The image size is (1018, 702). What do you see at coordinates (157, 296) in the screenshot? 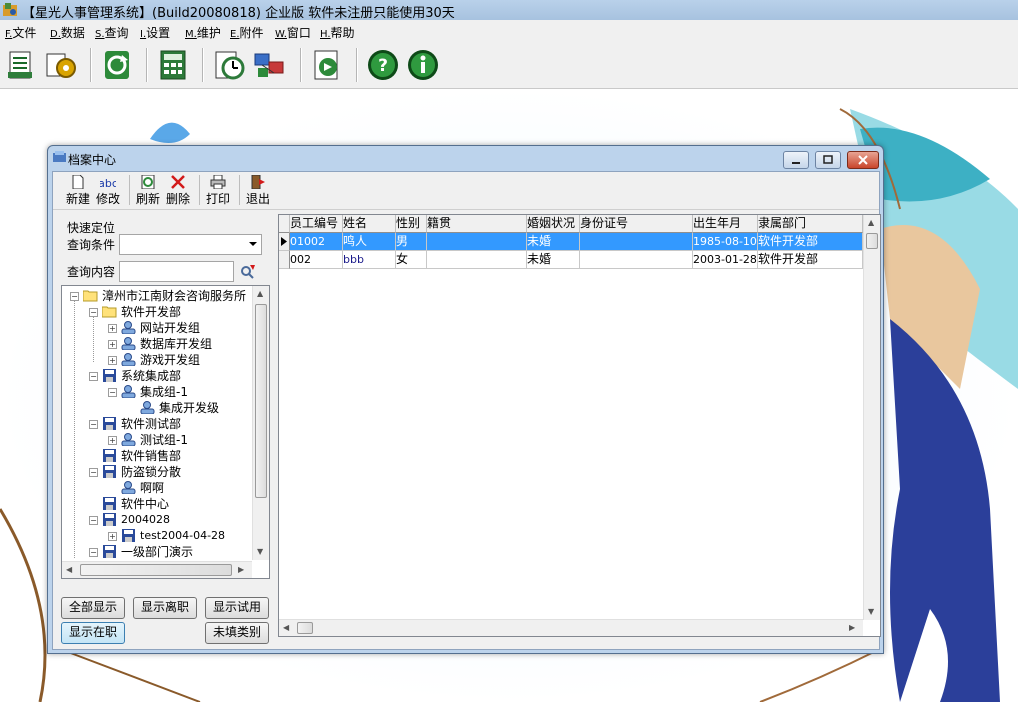
I see `tree-node-root: − 漳州市江南财会咨询服务所` at bounding box center [157, 296].